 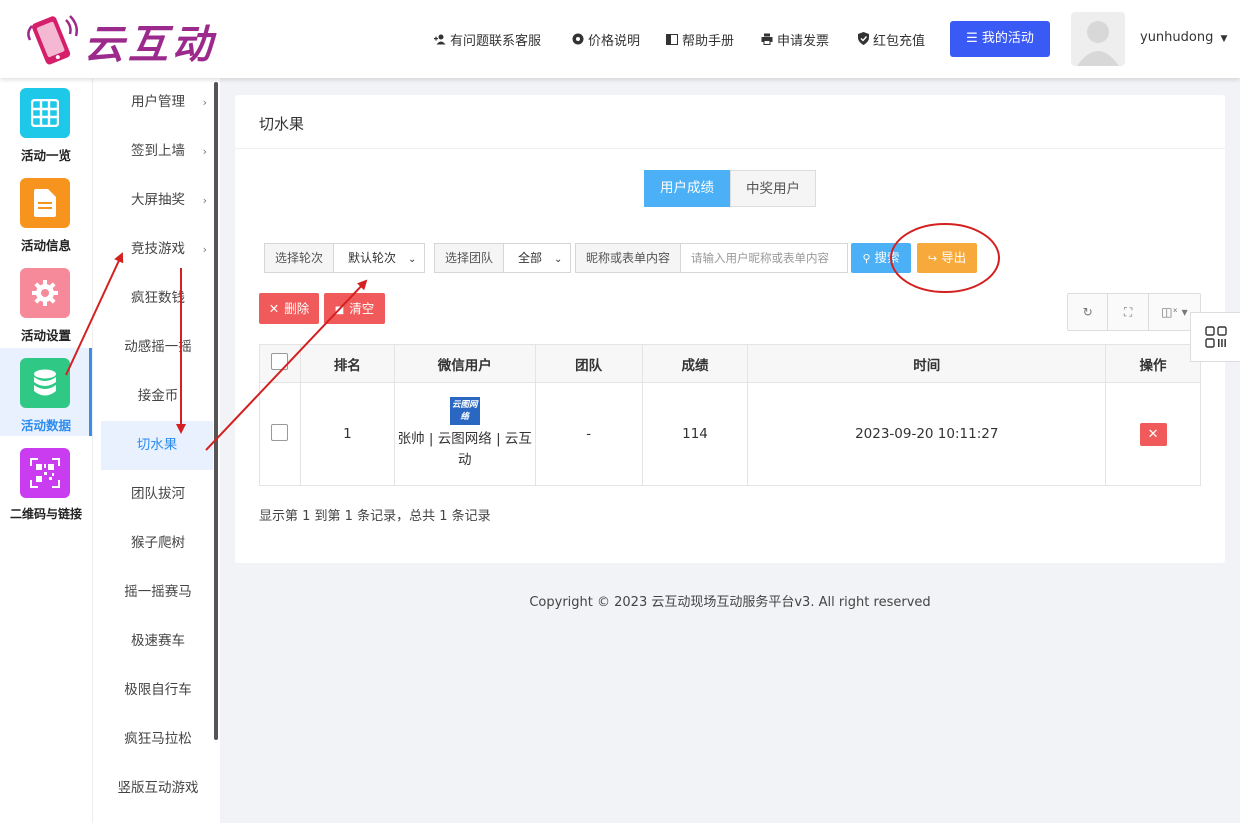 I want to click on user-menu: yunhudong ▼, so click(x=1183, y=37).